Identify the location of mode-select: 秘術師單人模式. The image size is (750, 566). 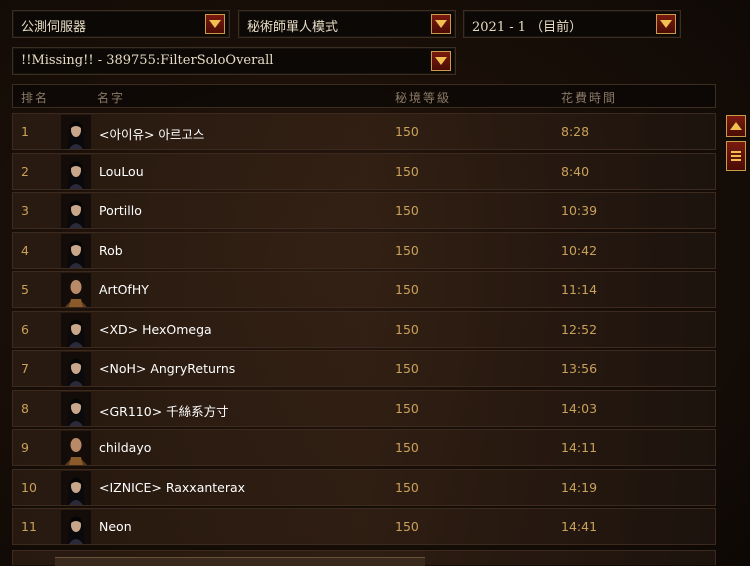
(347, 24).